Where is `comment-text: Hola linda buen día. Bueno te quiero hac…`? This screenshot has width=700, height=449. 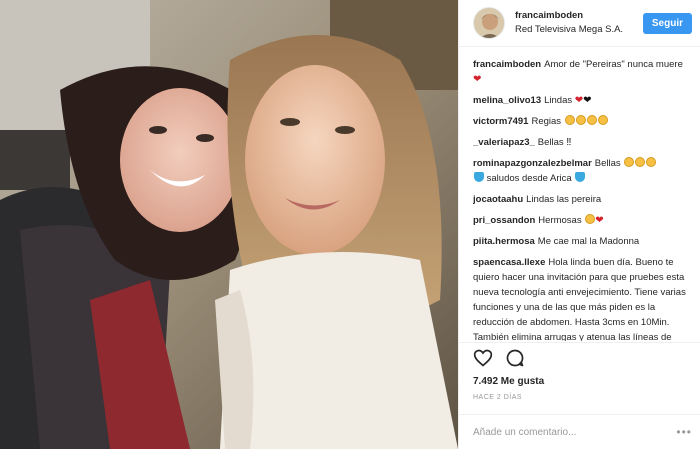 comment-text: Hola linda buen día. Bueno te quiero hac… is located at coordinates (579, 299).